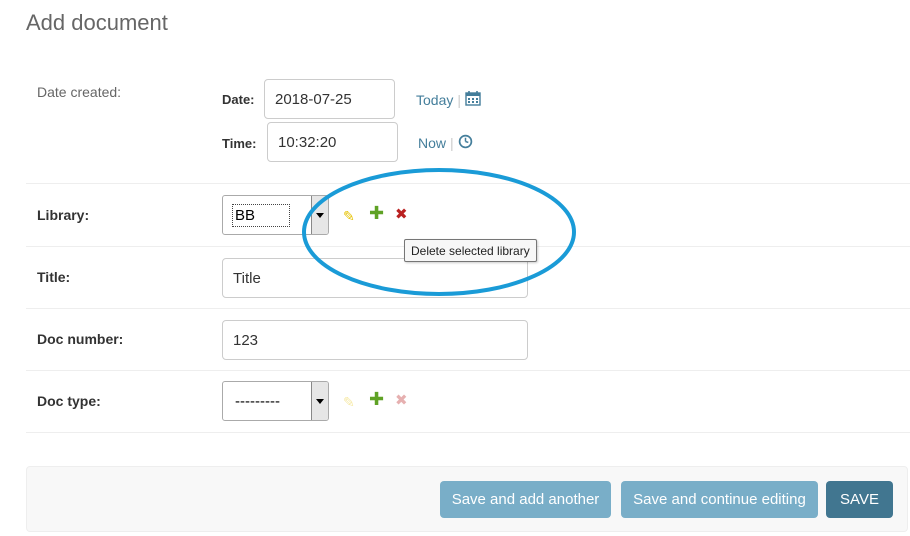 The width and height of the screenshot is (910, 536). I want to click on doc-type-select: ---------, so click(275, 401).